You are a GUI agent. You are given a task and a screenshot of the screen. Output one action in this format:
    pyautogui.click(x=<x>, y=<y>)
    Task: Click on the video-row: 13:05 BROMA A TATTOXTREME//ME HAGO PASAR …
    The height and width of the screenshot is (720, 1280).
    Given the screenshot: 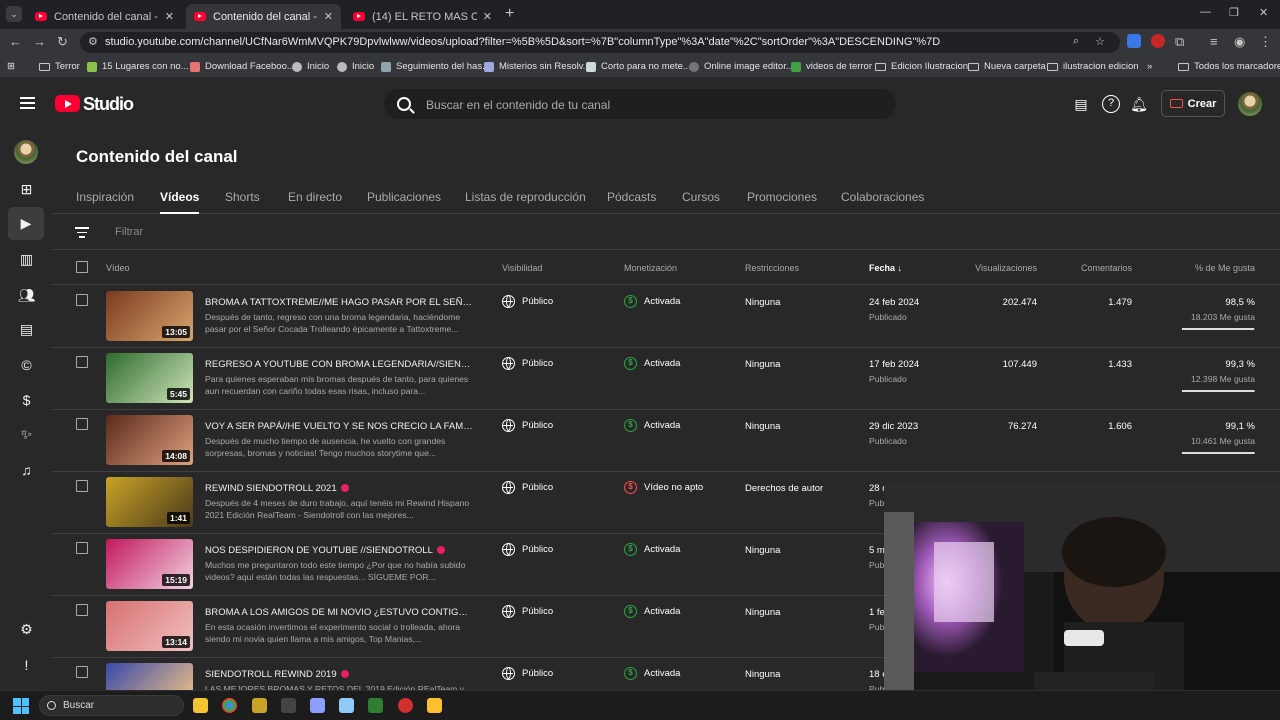 What is the action you would take?
    pyautogui.click(x=666, y=317)
    